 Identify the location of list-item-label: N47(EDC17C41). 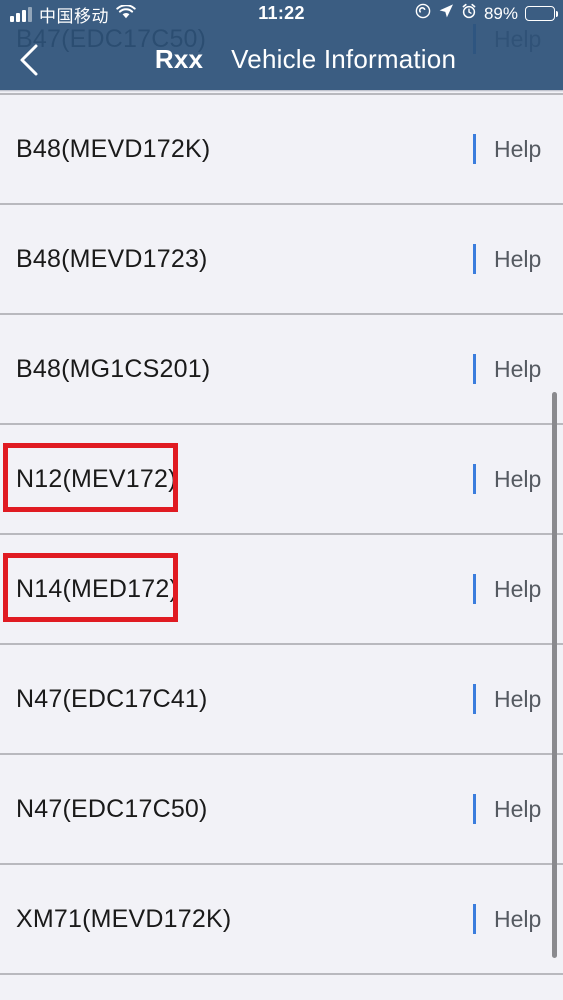
(112, 698).